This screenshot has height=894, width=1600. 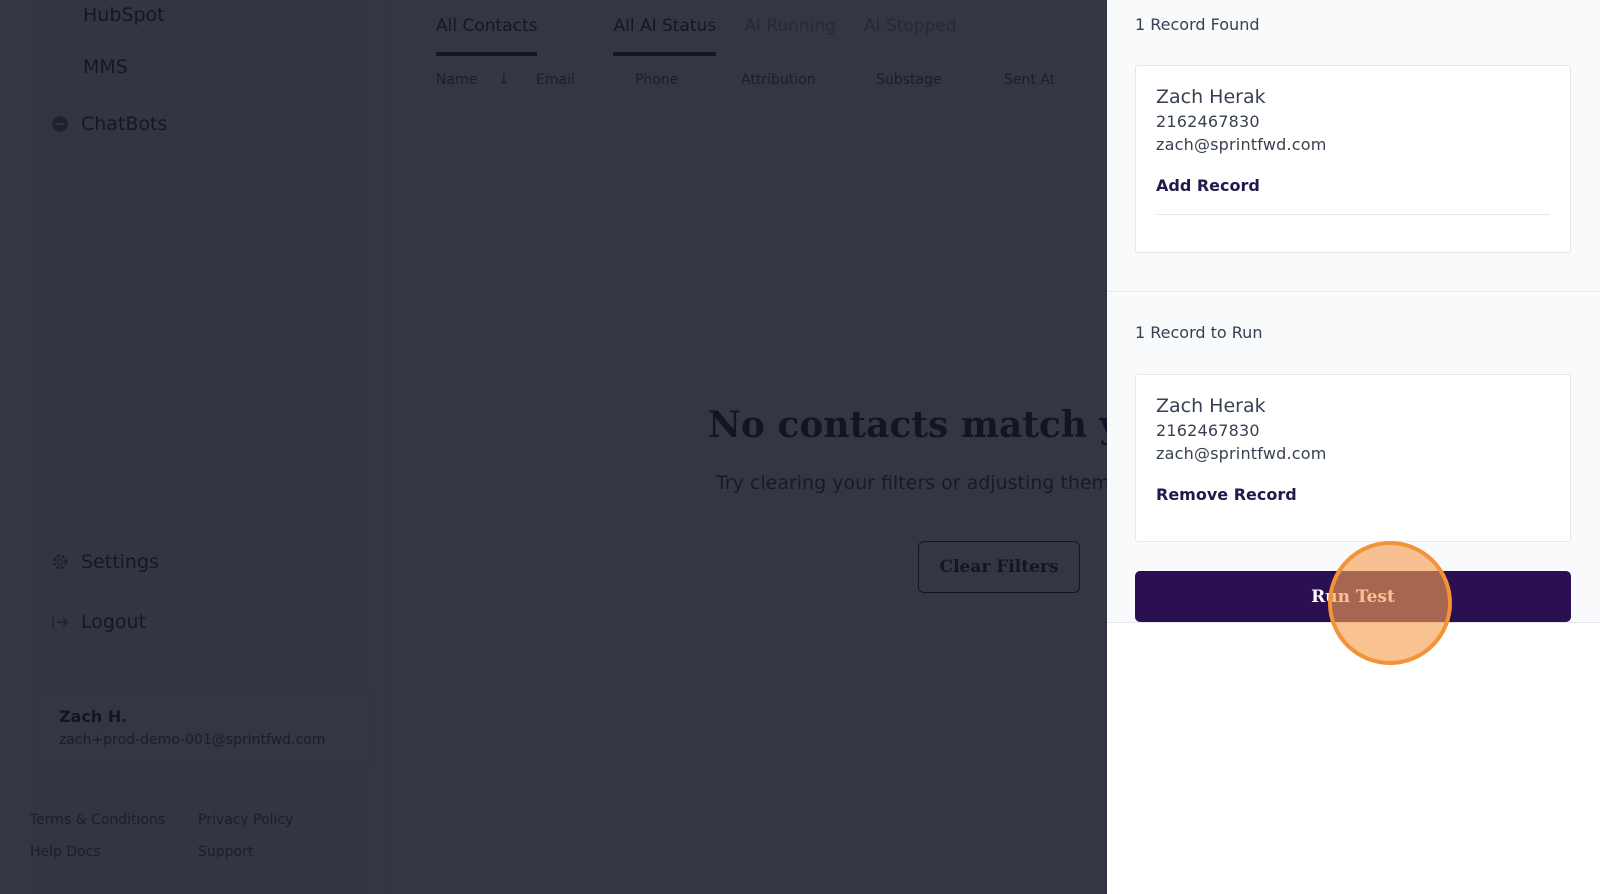 What do you see at coordinates (999, 567) in the screenshot?
I see `clear-filters-button: Clear Filters` at bounding box center [999, 567].